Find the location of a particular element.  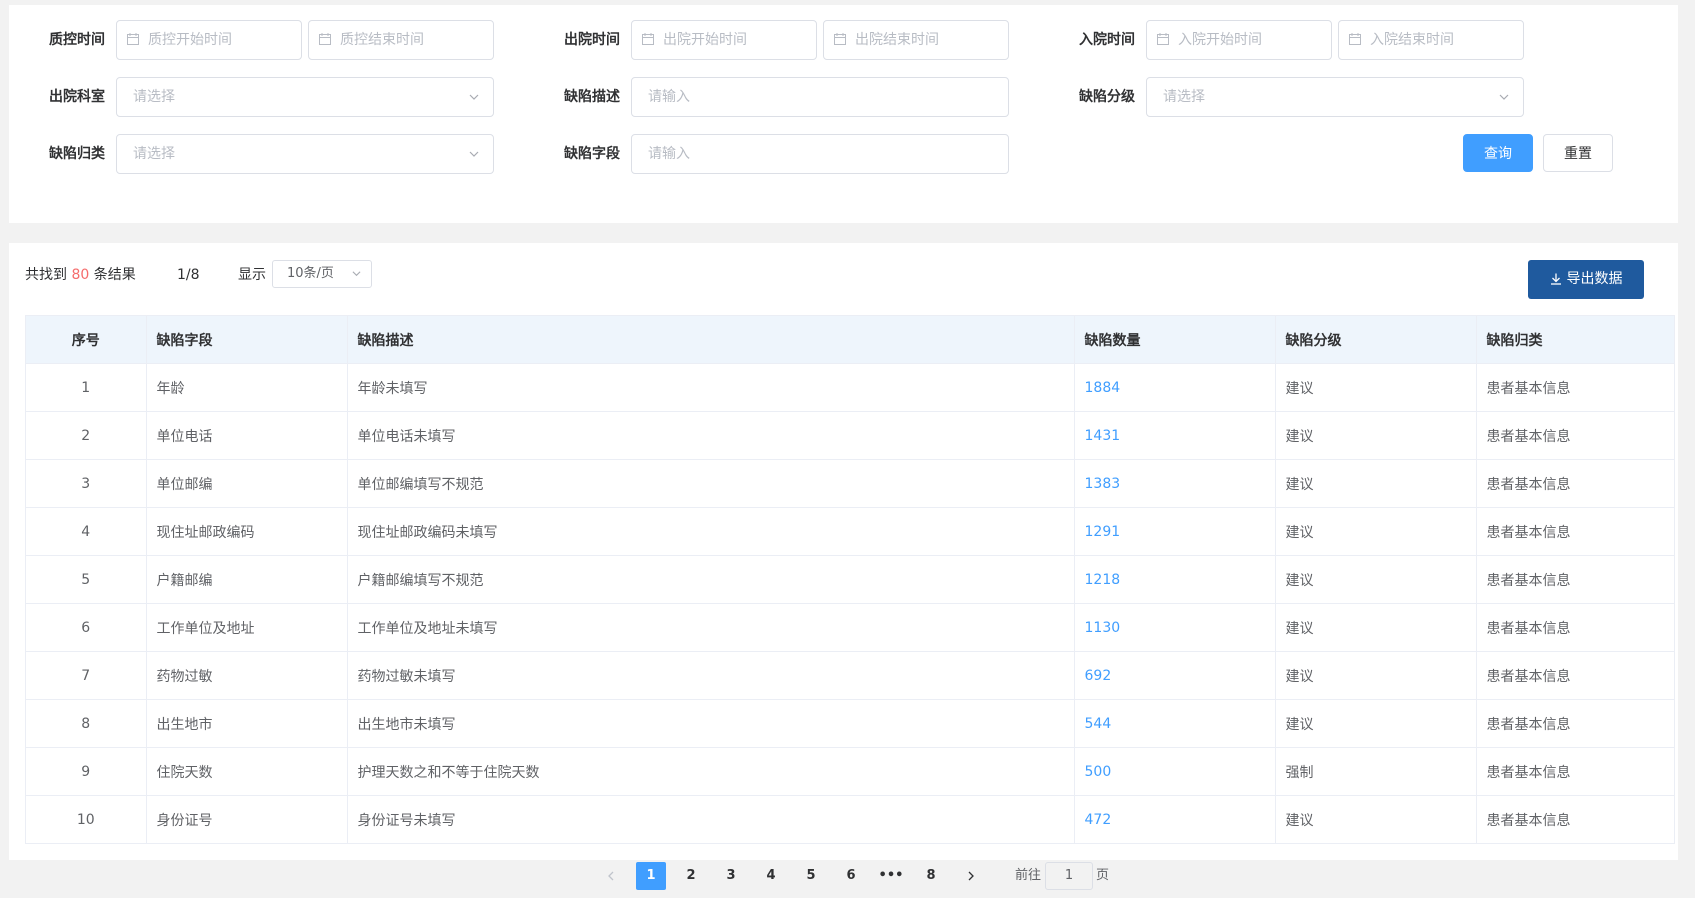

discharge-start-date-input: 出院开始时间 is located at coordinates (724, 40).